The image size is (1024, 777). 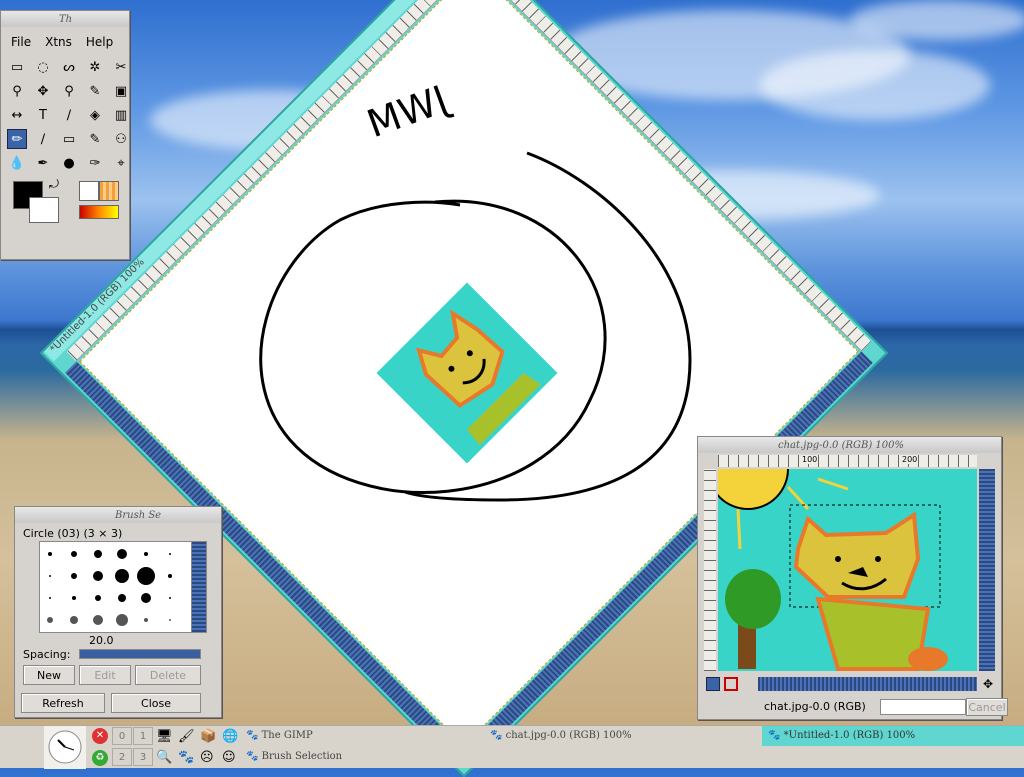 I want to click on tool-button: ↔, so click(x=17, y=115).